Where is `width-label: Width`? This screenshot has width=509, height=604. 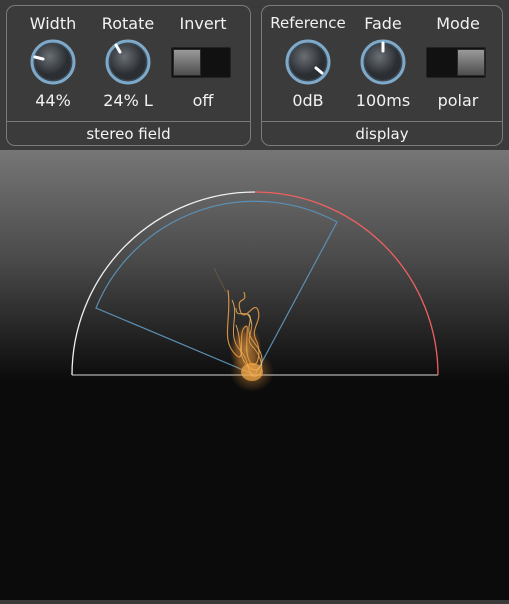 width-label: Width is located at coordinates (53, 23).